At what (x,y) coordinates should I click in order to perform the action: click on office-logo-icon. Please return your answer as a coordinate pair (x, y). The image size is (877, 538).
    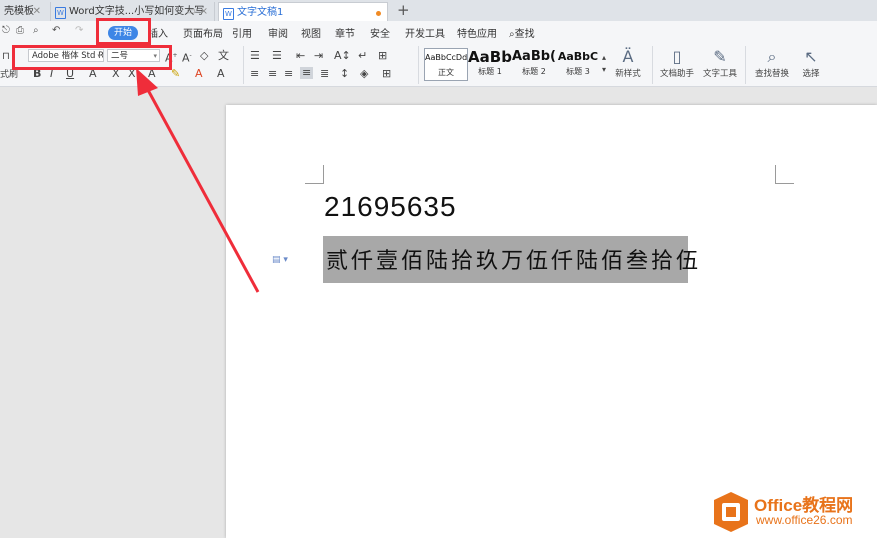
    Looking at the image, I should click on (731, 512).